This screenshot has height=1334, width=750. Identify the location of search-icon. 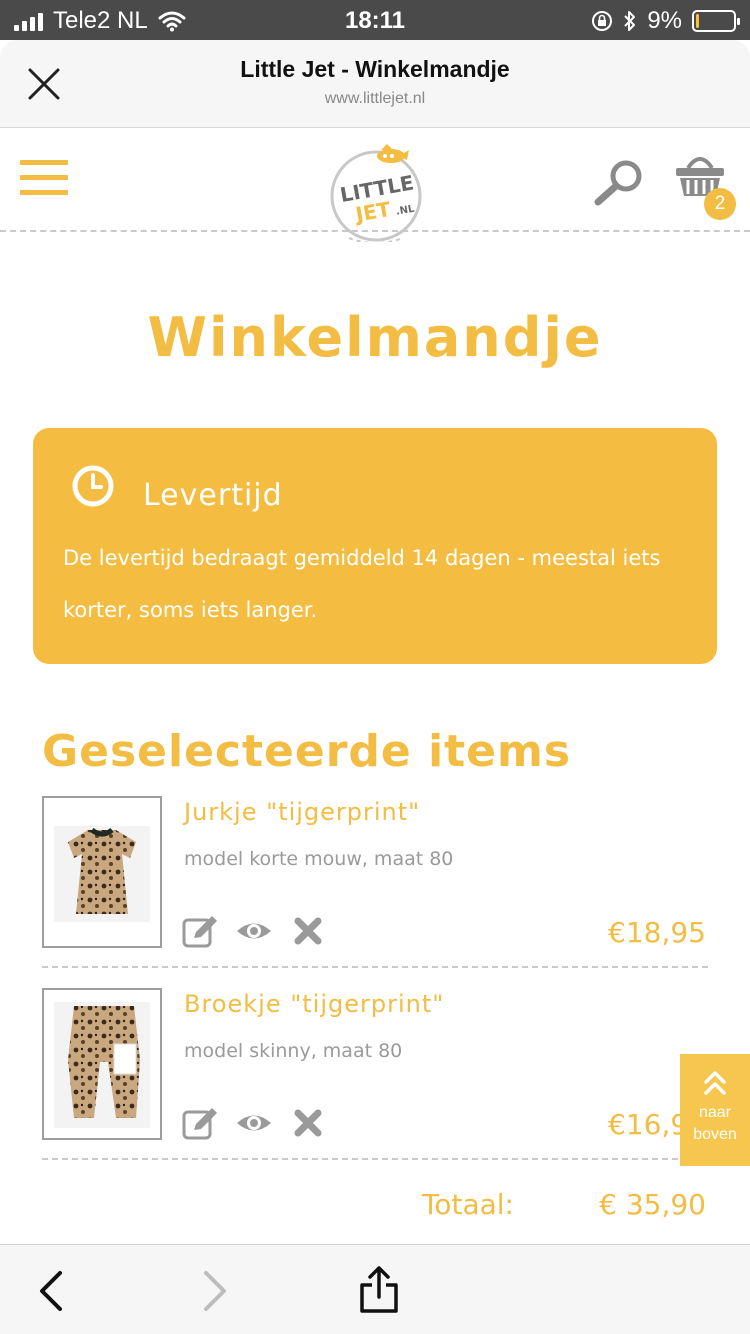
(620, 182).